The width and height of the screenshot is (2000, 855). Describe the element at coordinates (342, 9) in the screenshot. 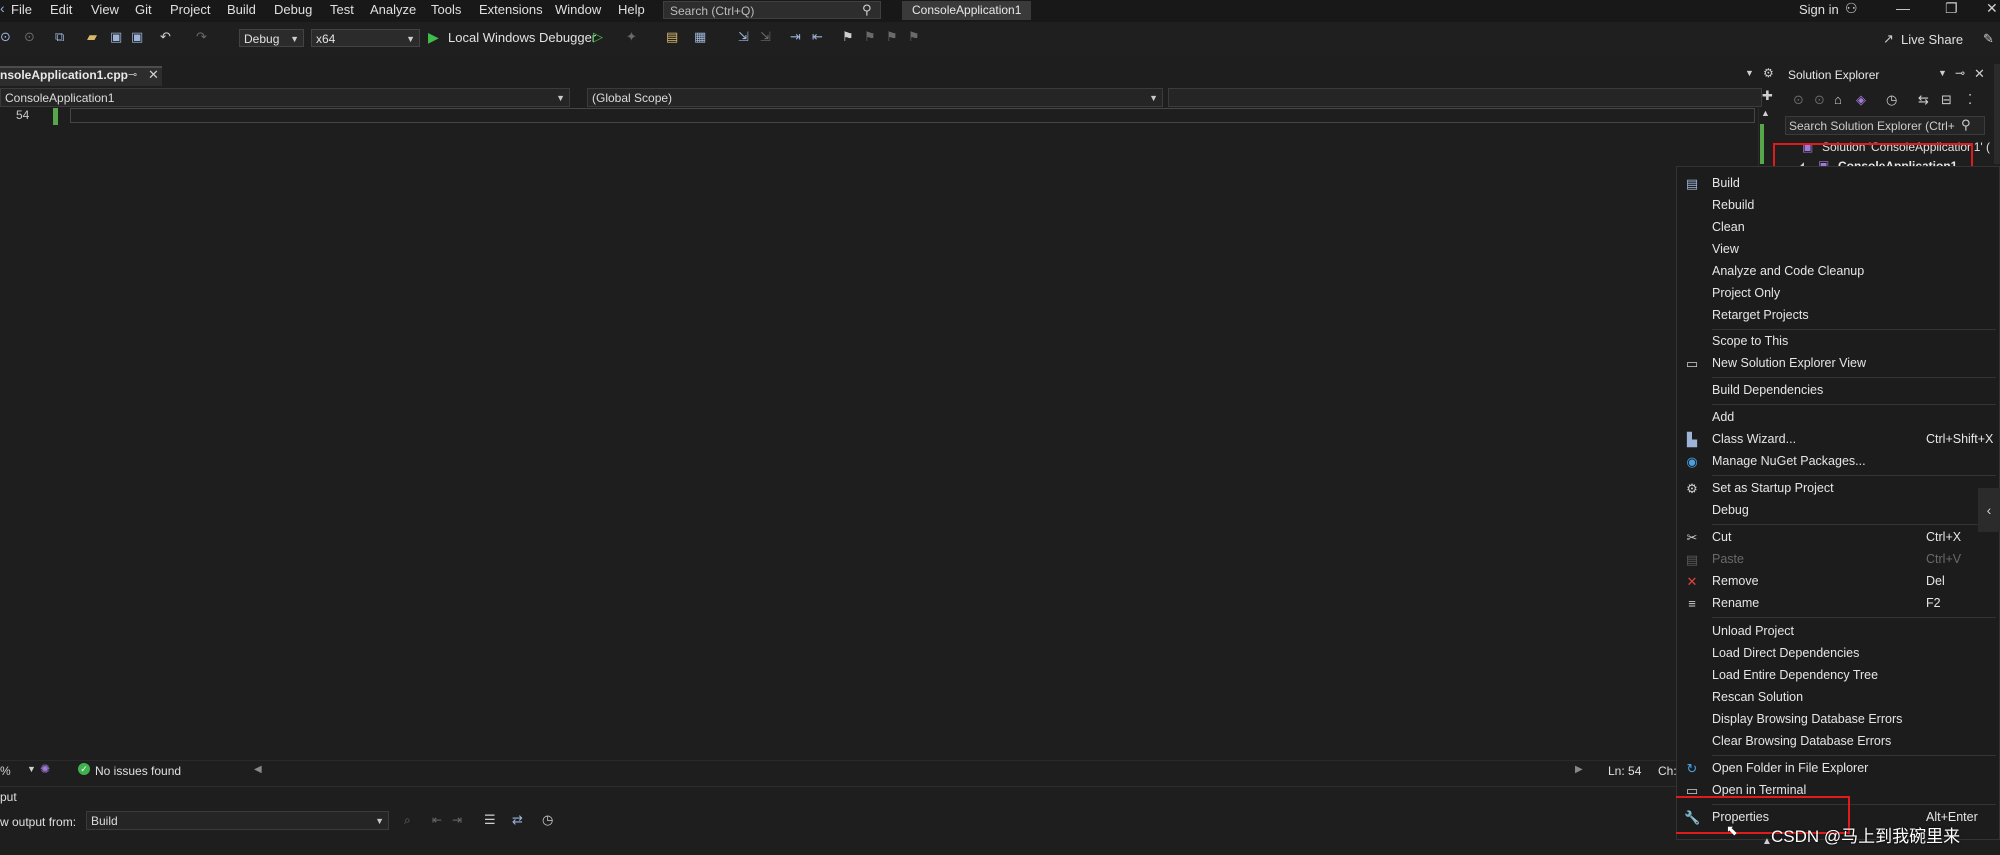

I see `menu-test: Test` at that location.